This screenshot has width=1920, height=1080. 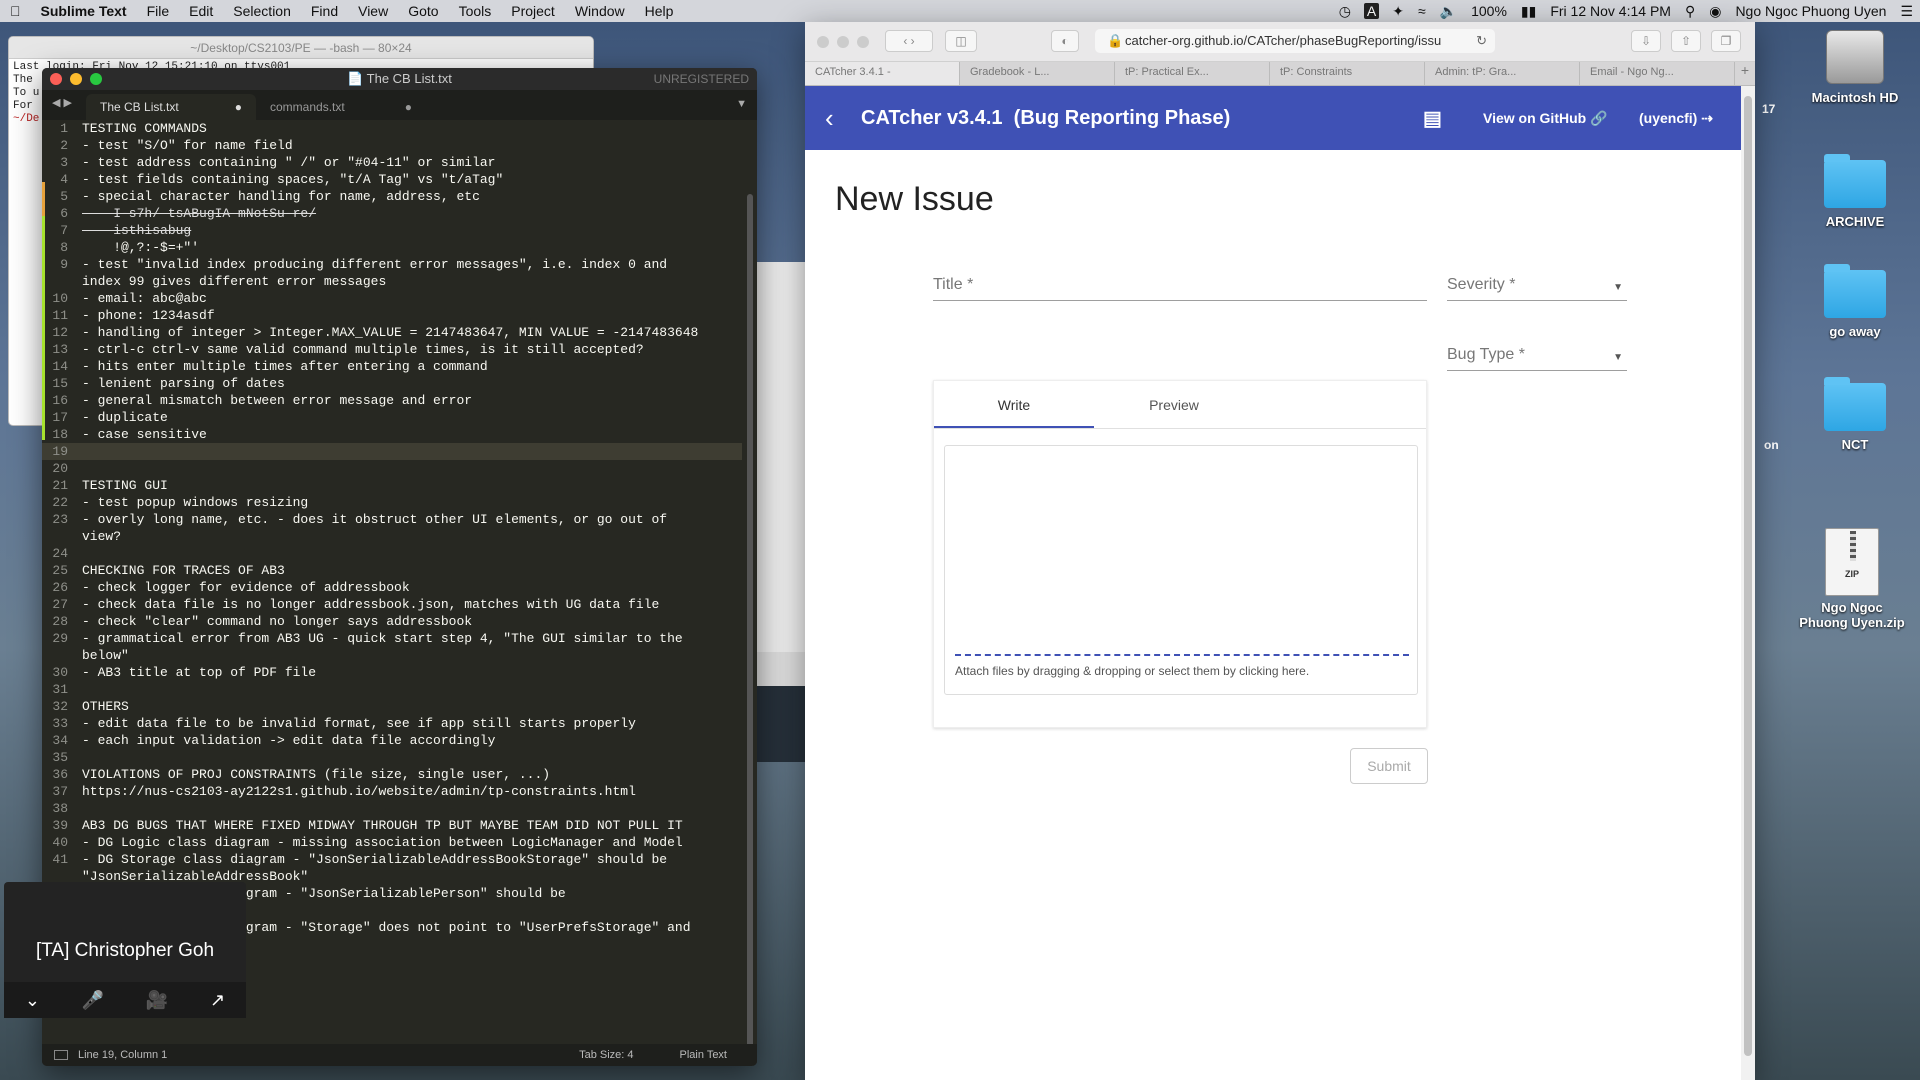 I want to click on code-line: 30 - AB3 title at top of PDF file, so click(x=392, y=672).